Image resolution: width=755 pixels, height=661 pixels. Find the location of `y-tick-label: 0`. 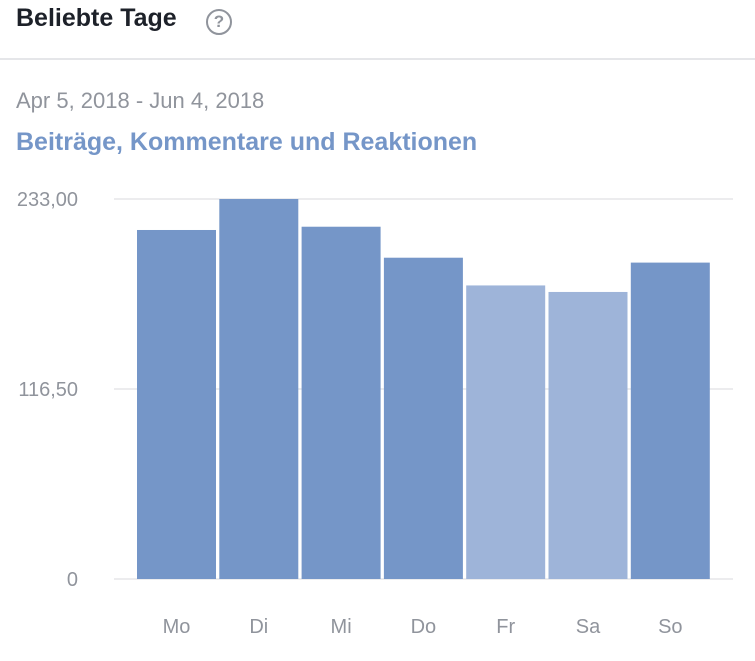

y-tick-label: 0 is located at coordinates (72, 580).